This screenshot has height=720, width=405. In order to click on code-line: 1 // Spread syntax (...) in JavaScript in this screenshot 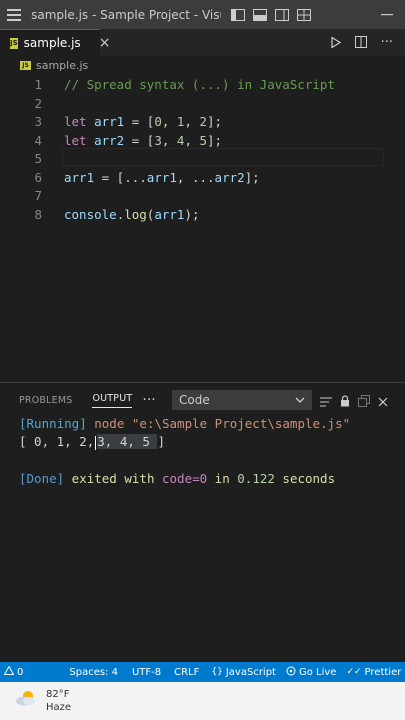, I will do `click(202, 85)`.